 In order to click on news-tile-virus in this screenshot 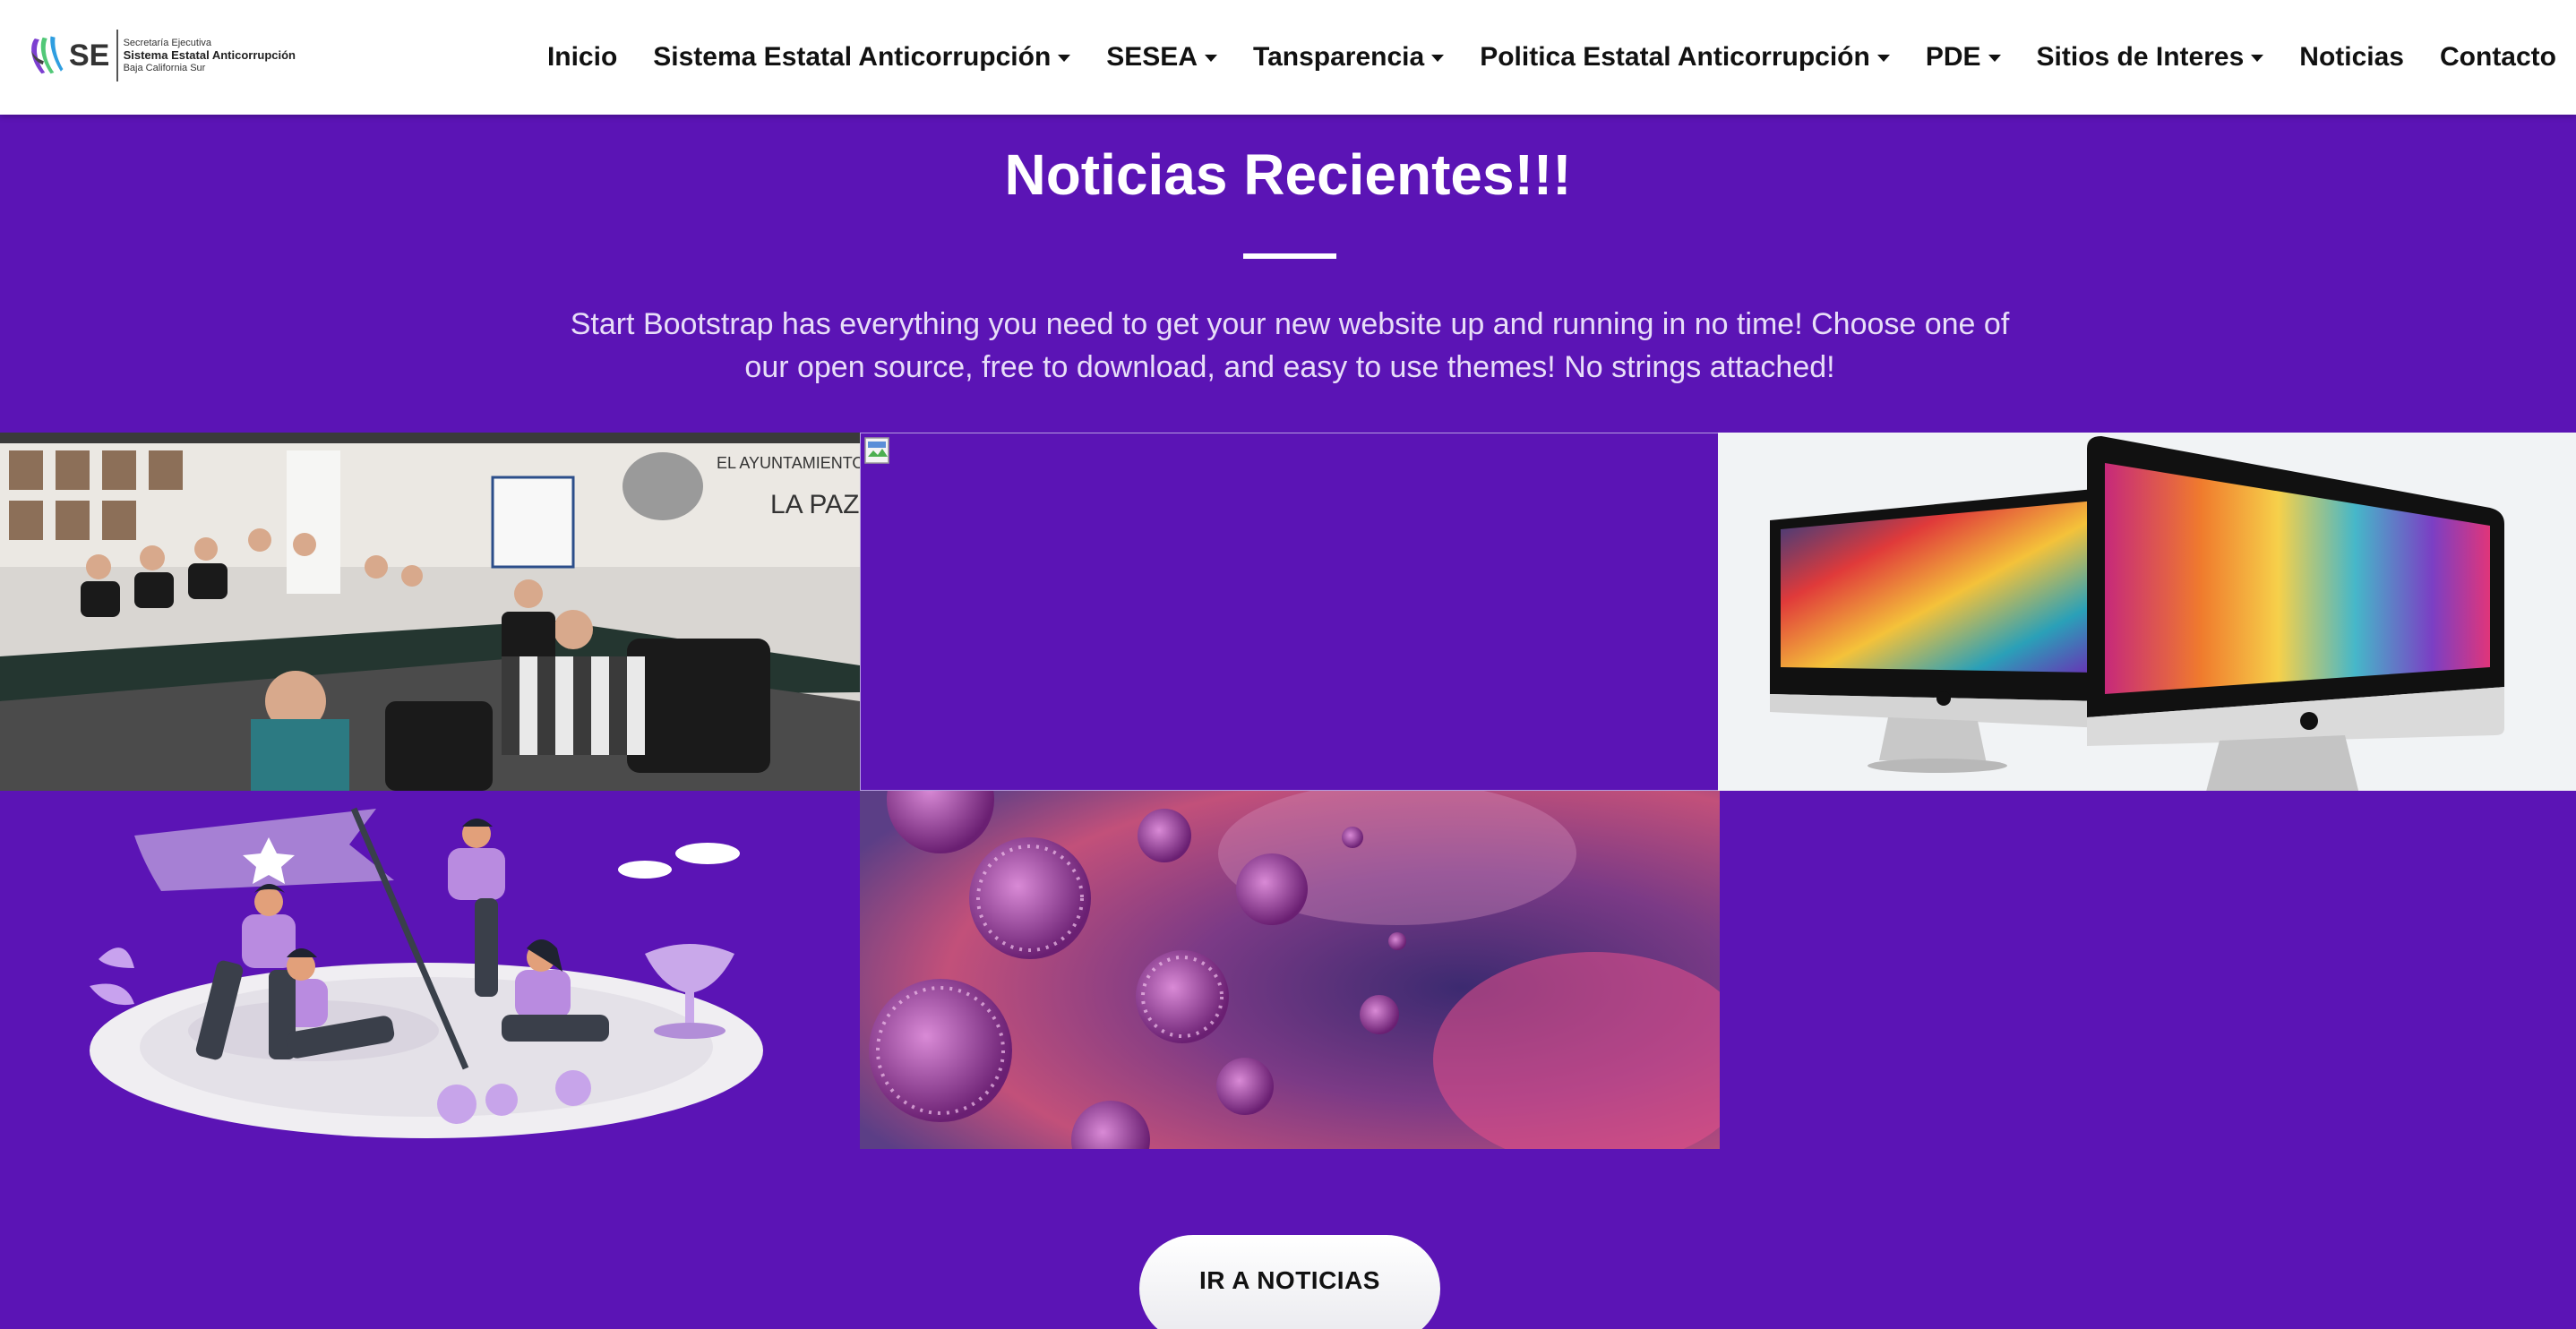, I will do `click(1290, 970)`.